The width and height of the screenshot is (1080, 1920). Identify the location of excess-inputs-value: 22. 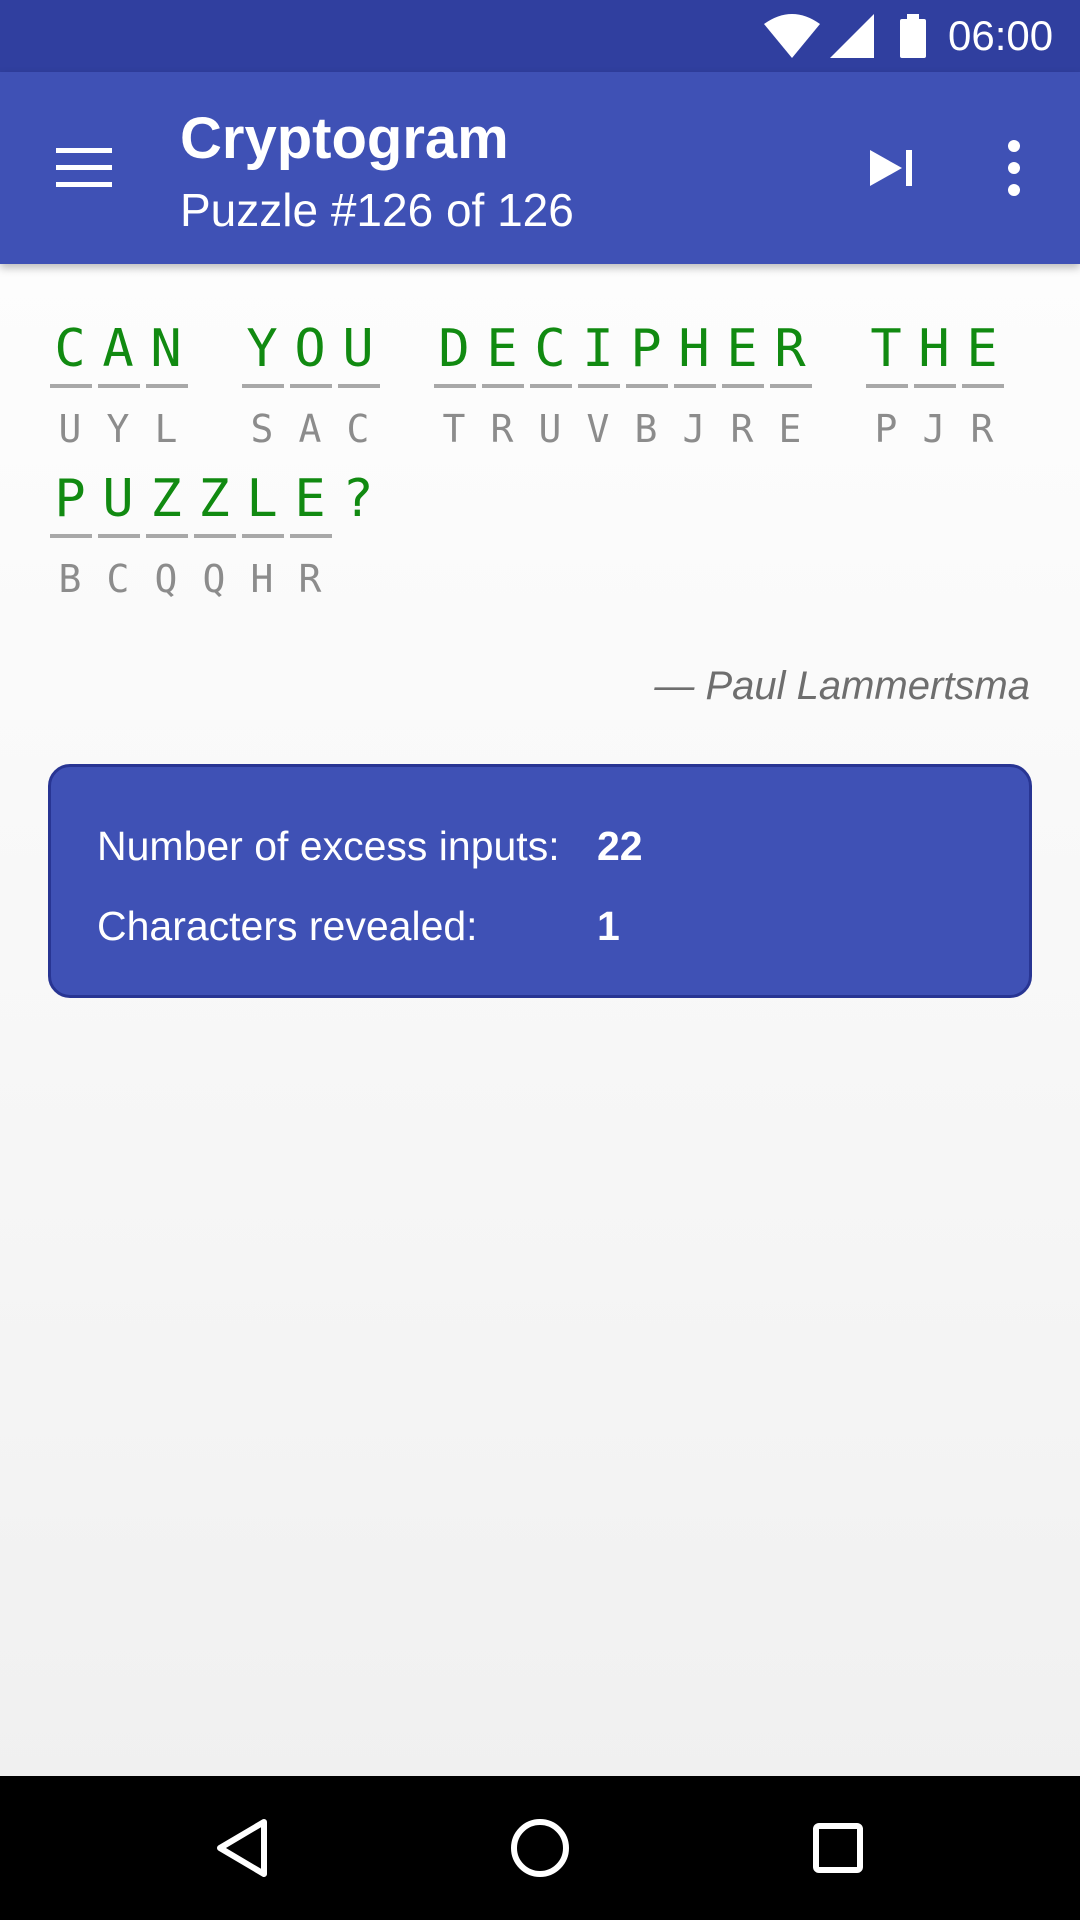
(620, 846).